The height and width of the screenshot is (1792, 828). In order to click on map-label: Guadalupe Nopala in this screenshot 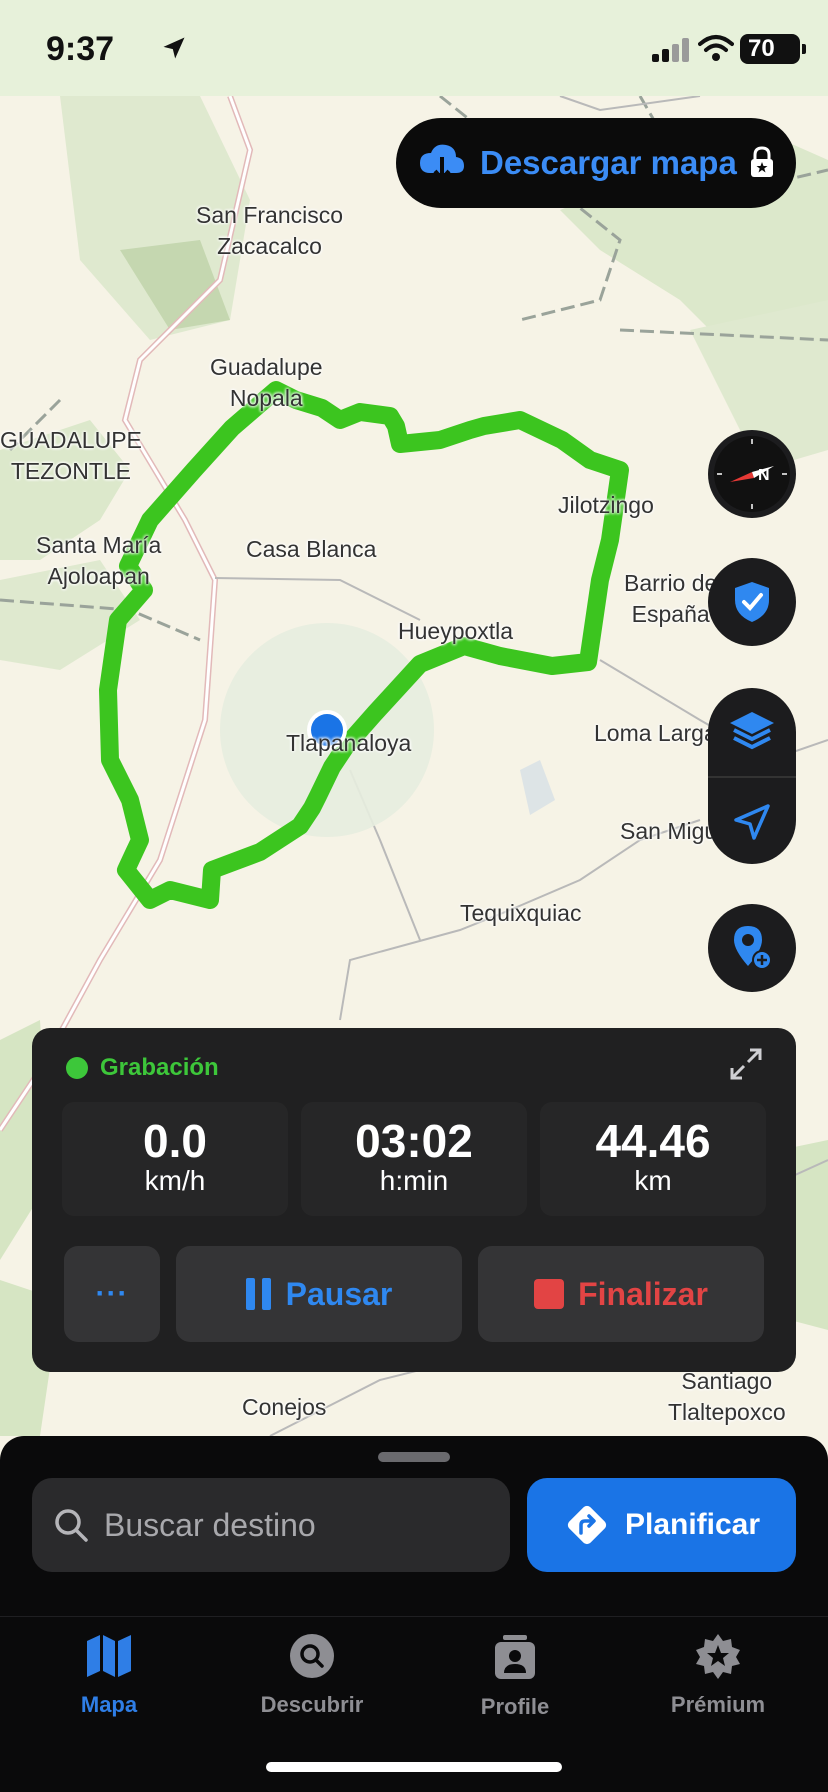, I will do `click(266, 382)`.